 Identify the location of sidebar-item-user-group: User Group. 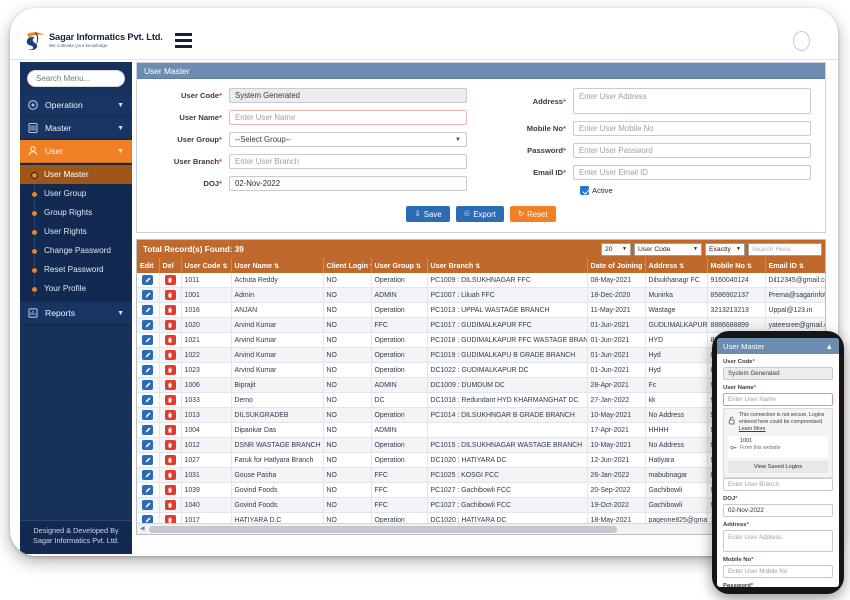
(76, 193).